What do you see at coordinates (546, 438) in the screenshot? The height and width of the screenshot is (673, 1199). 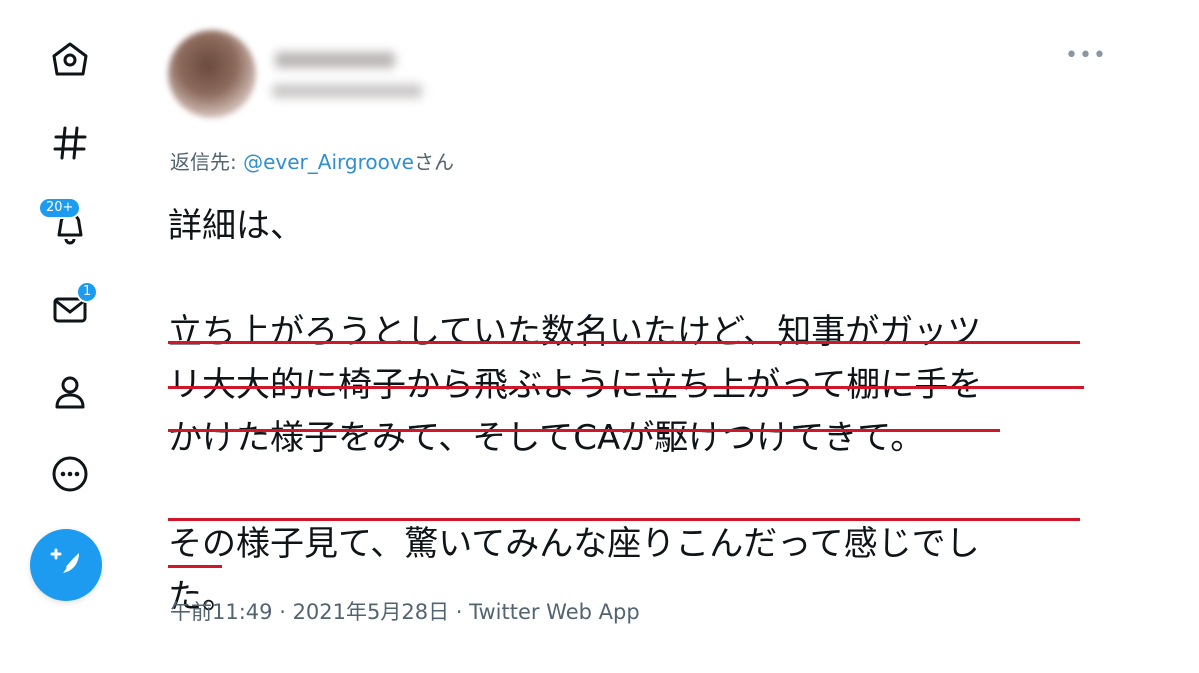 I see `tweet-line: かけた様子をみて、そしてCAが駆けつけてきて。` at bounding box center [546, 438].